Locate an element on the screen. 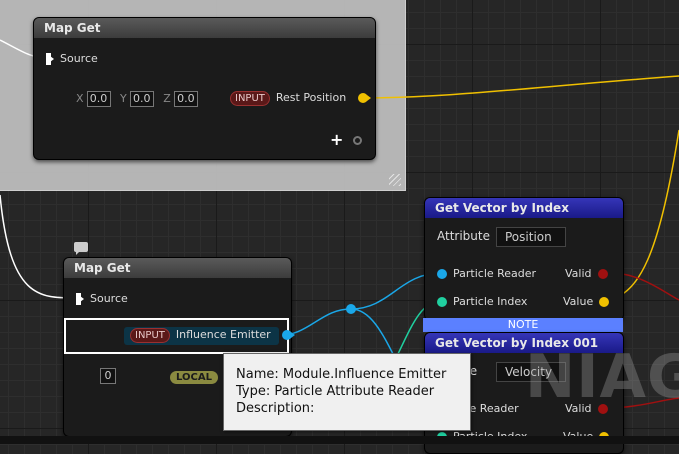  y-label: Y is located at coordinates (123, 98).